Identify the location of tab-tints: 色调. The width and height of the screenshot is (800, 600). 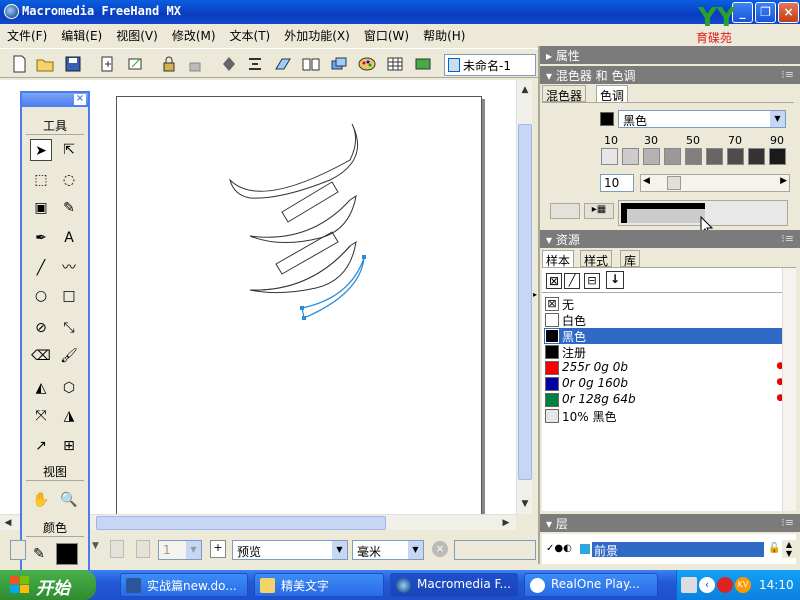
(612, 94).